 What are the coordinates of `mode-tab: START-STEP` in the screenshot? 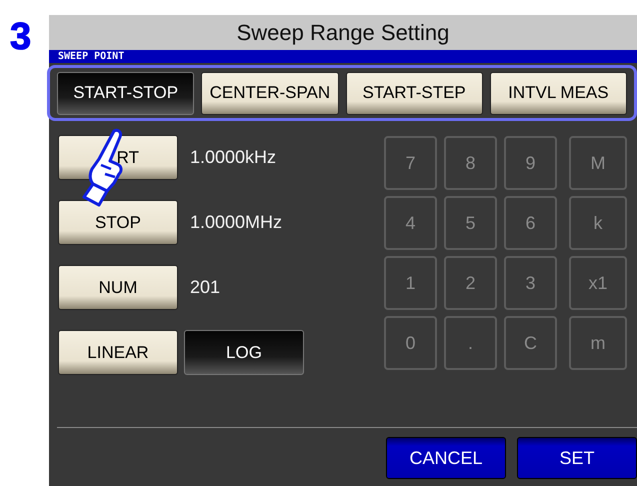 It's located at (414, 93).